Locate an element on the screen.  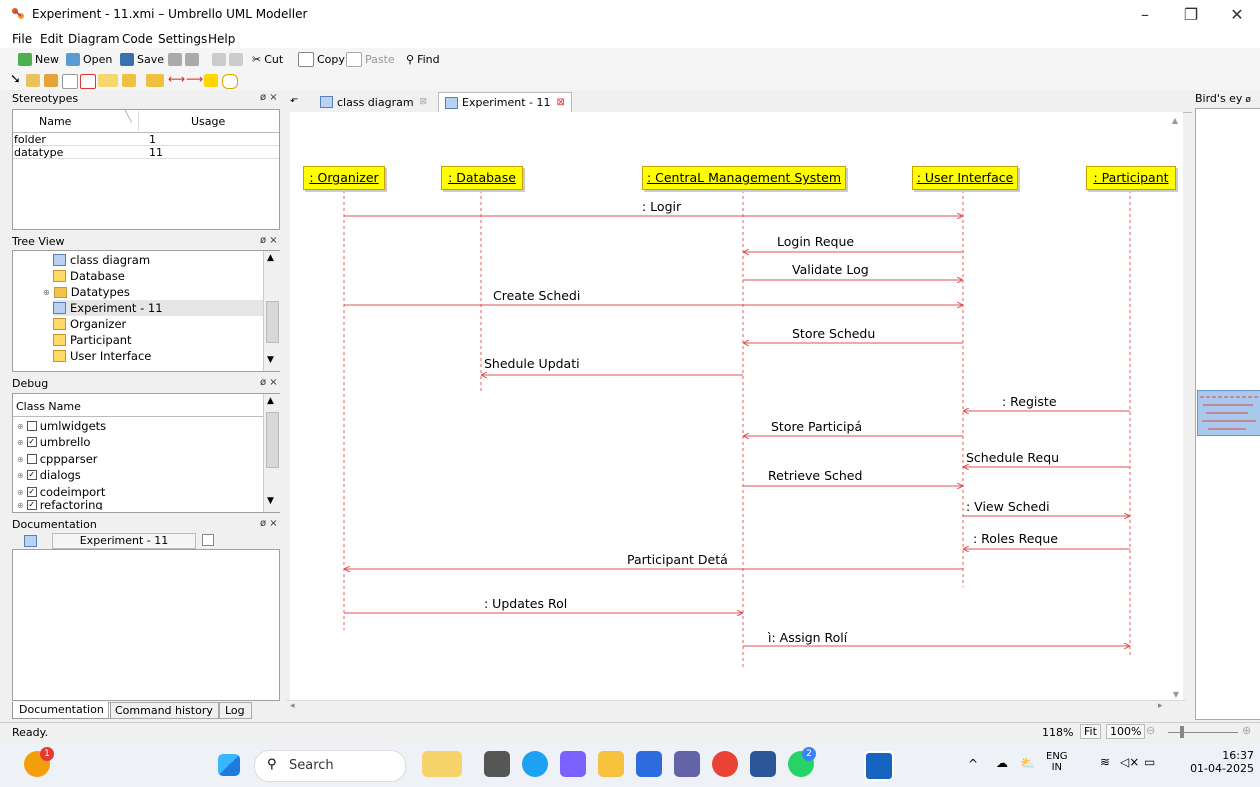
paste-button: Paste is located at coordinates (370, 59).